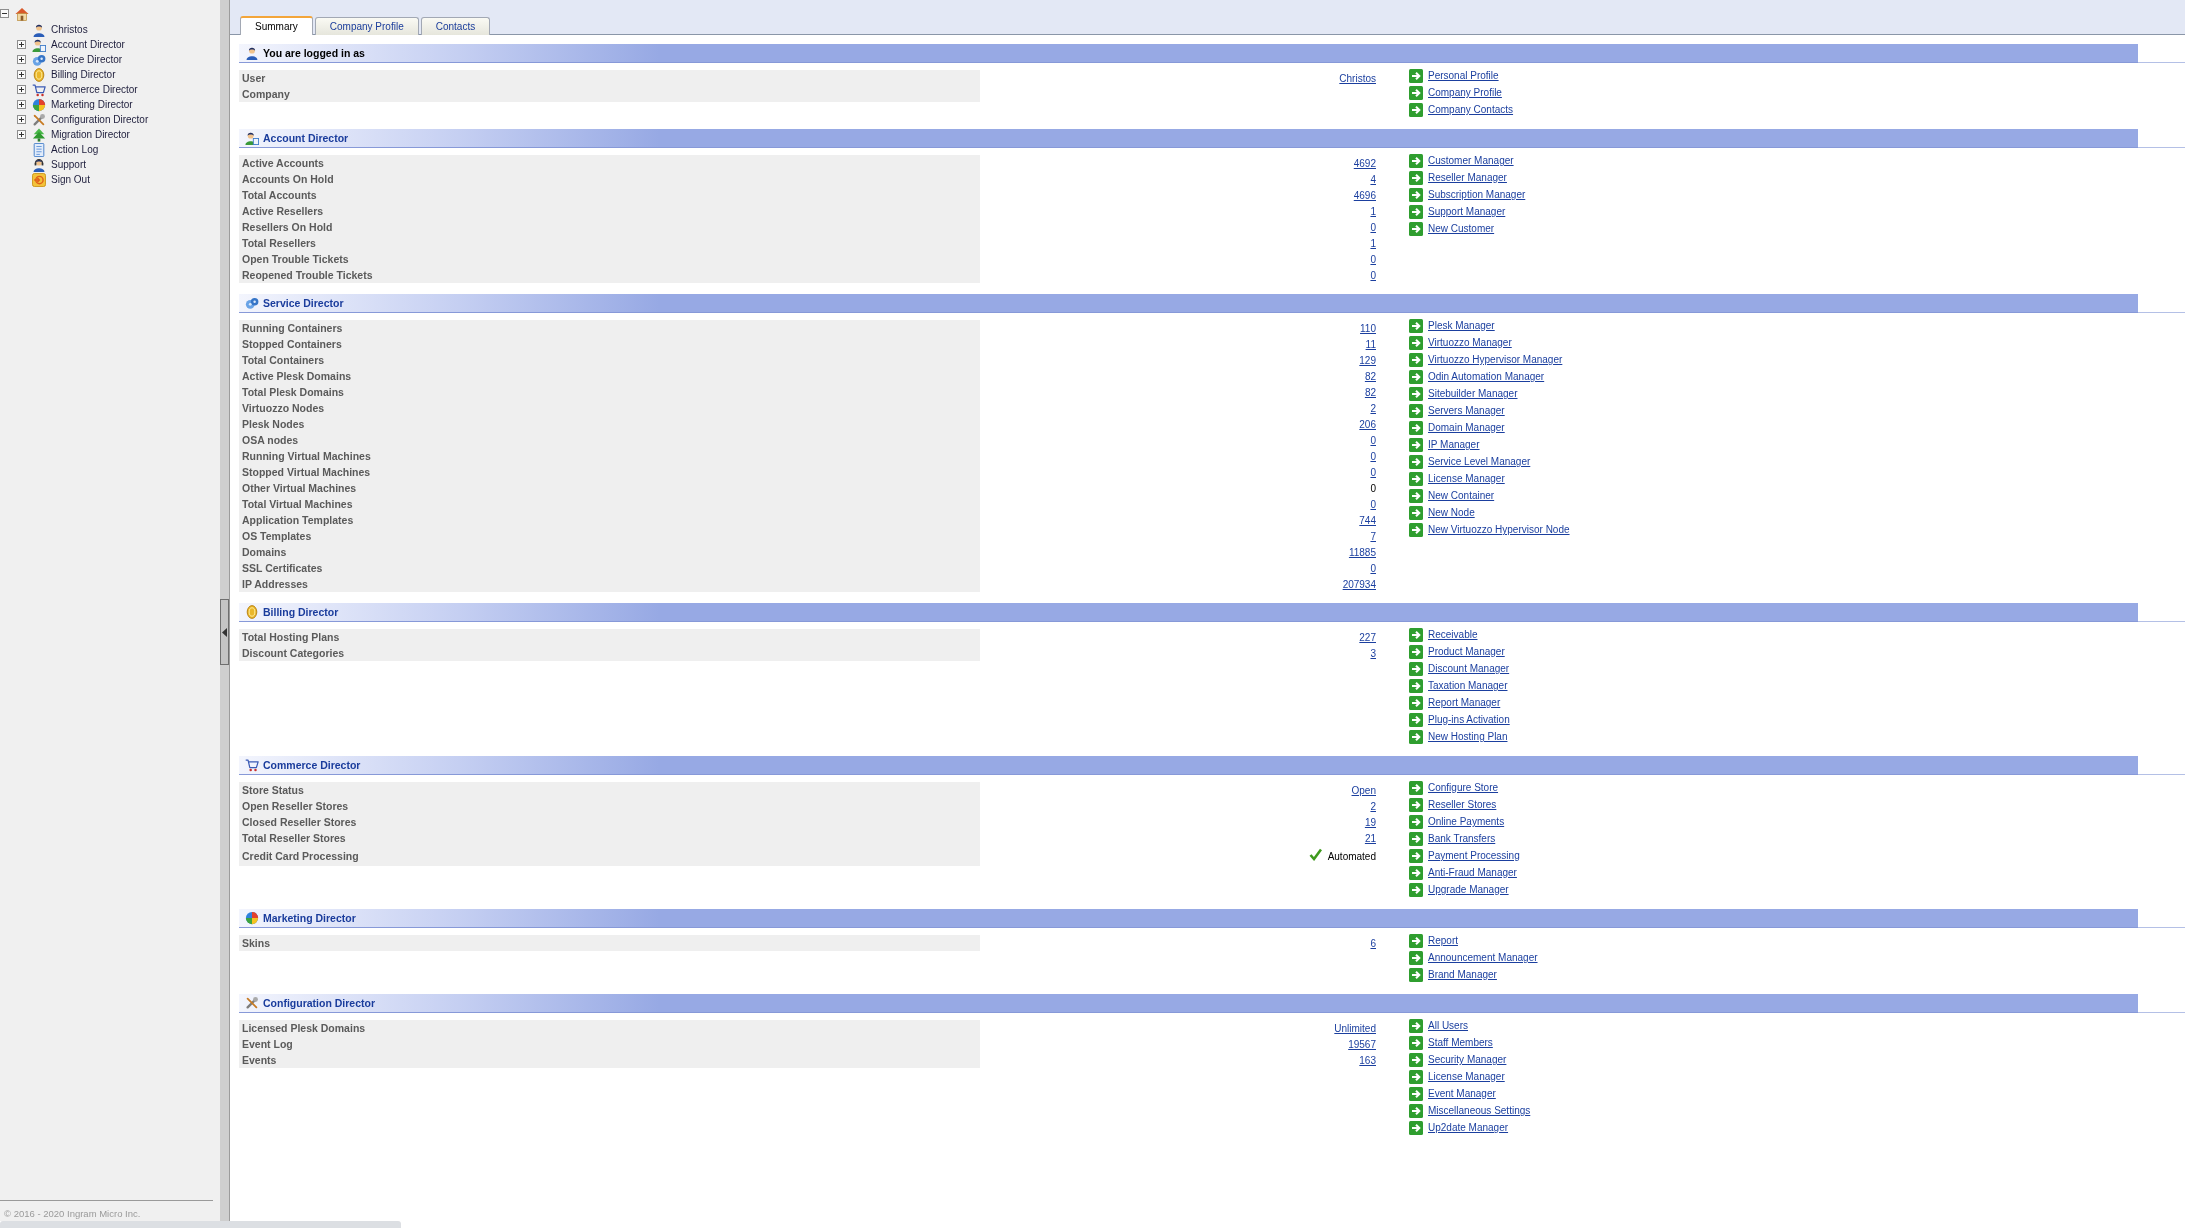 The image size is (2185, 1228). I want to click on tree-item: Christos, so click(69, 29).